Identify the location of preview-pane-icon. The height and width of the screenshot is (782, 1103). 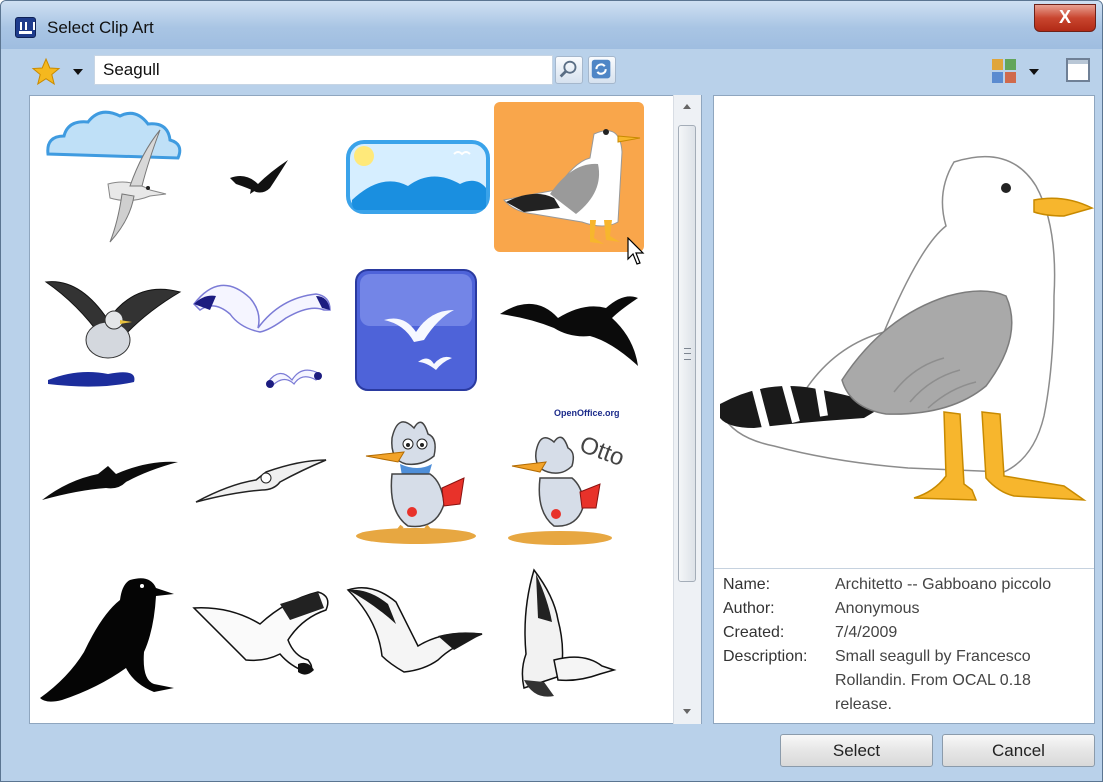
(1078, 70).